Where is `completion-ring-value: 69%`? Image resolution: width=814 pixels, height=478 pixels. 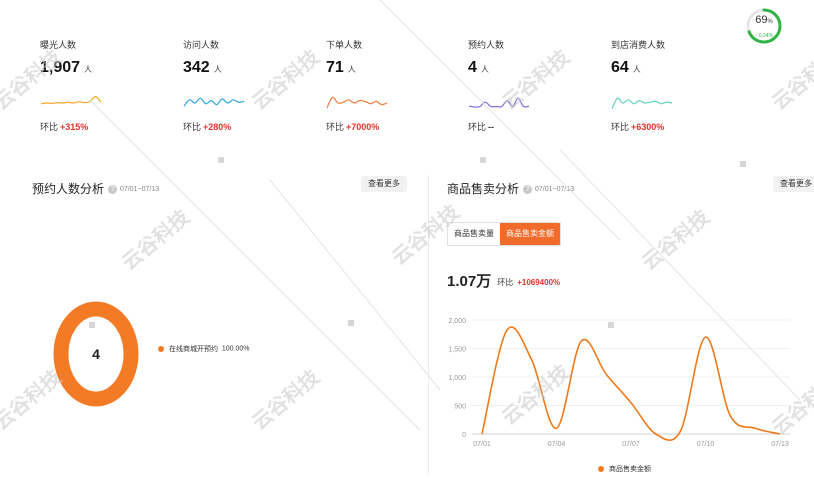 completion-ring-value: 69% is located at coordinates (764, 20).